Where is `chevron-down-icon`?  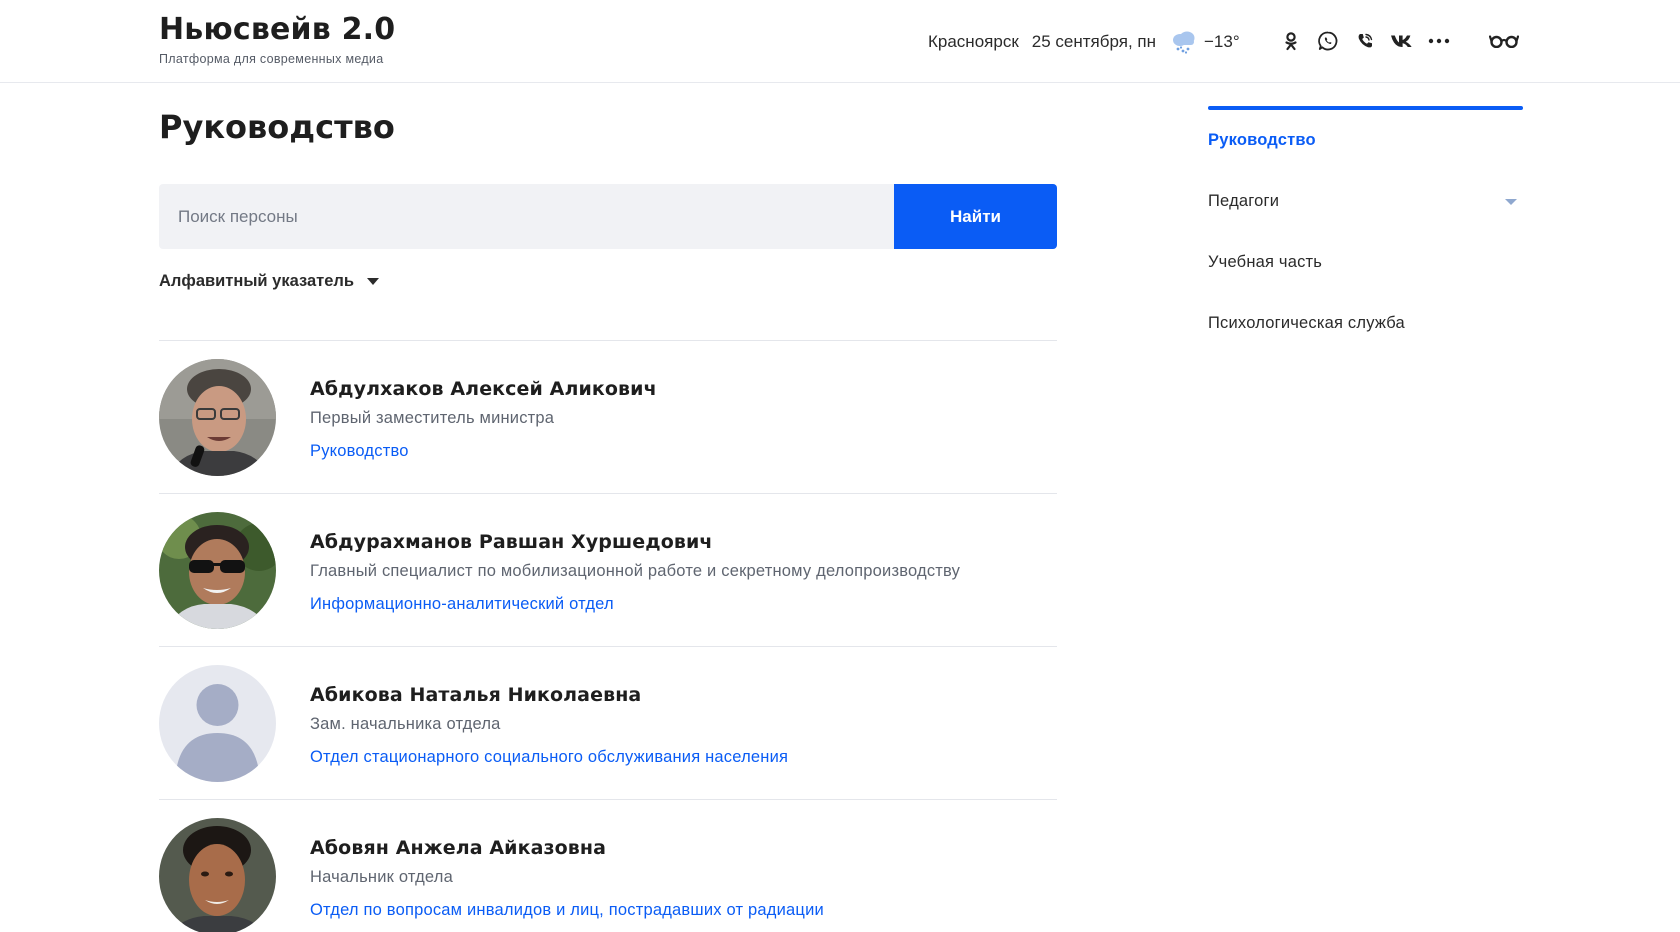
chevron-down-icon is located at coordinates (1511, 201).